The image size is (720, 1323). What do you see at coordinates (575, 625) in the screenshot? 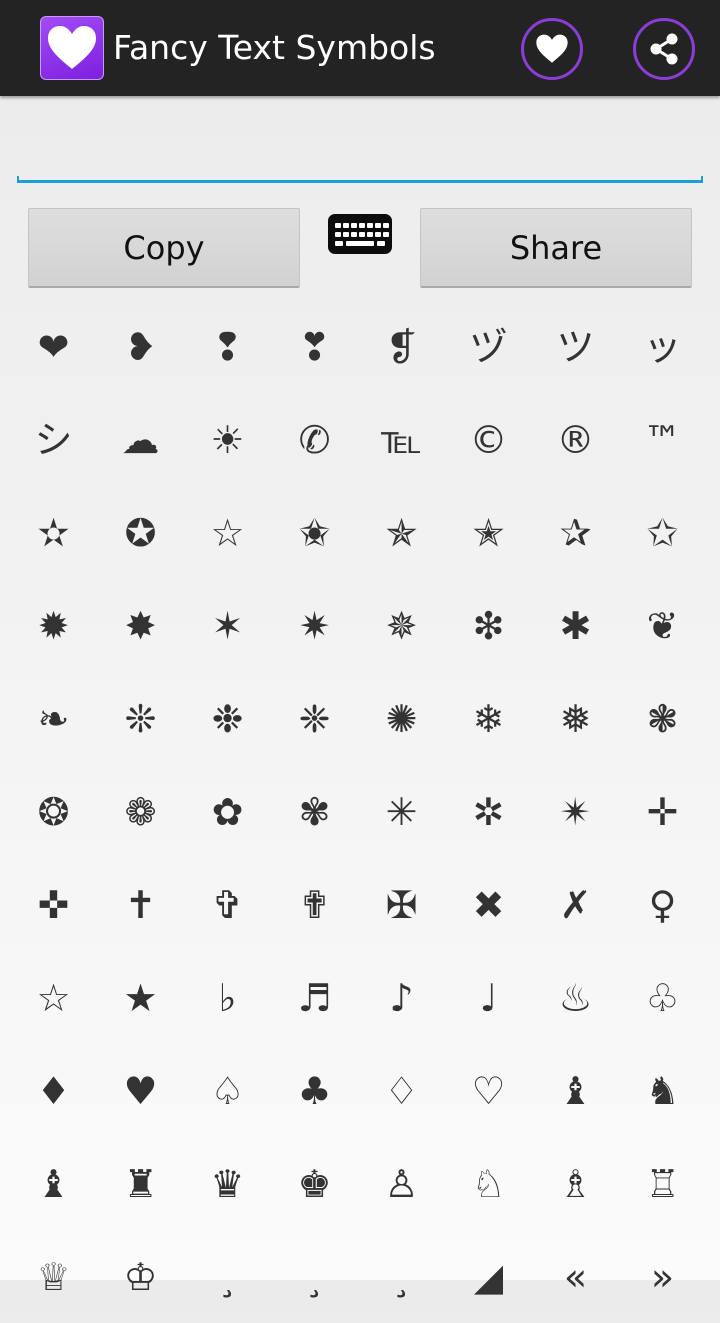
I see `symbol-cell: ✱` at bounding box center [575, 625].